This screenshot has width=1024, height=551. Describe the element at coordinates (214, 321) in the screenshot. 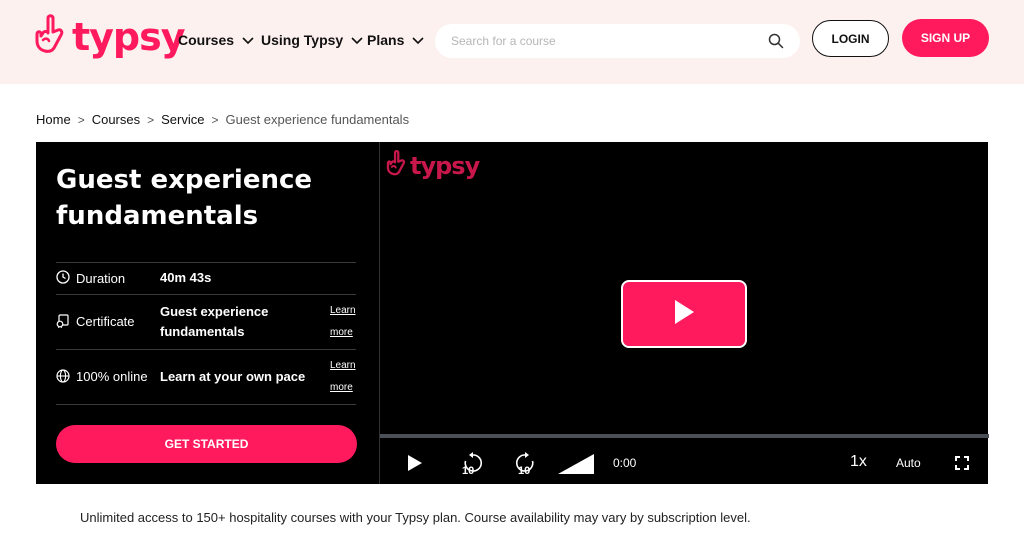

I see `certificate-value: Guest experience fundamentals` at that location.